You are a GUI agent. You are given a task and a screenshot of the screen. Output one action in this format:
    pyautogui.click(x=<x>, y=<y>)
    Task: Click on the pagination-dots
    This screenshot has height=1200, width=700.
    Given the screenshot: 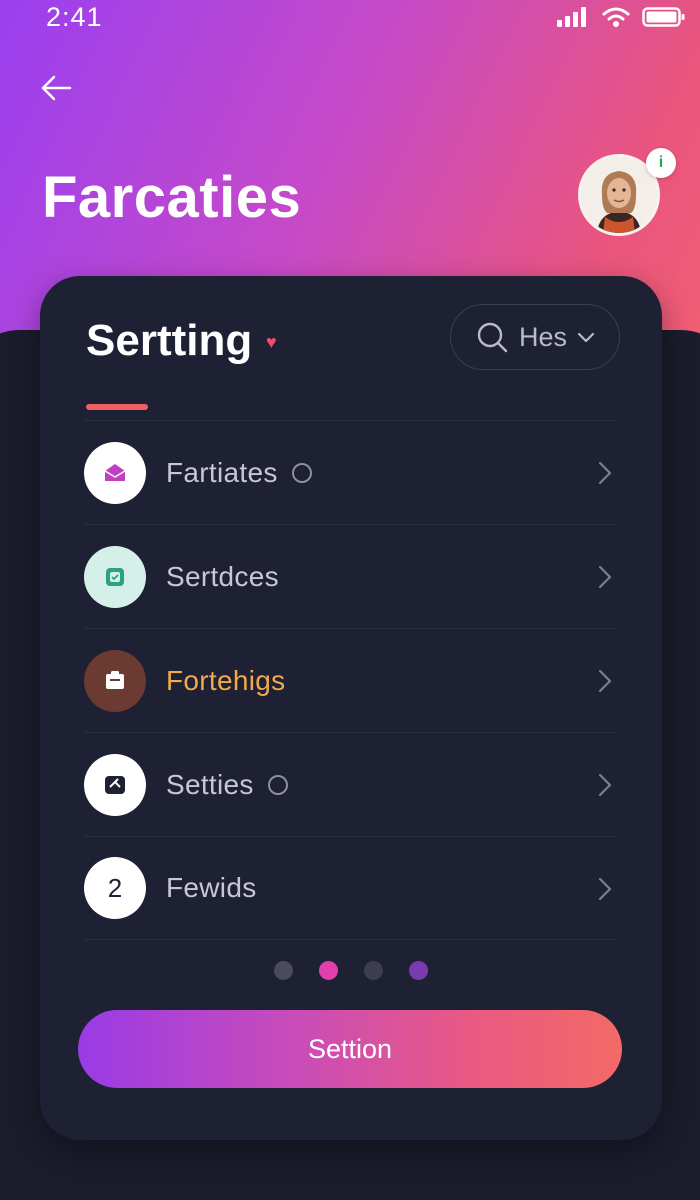 What is the action you would take?
    pyautogui.click(x=351, y=970)
    